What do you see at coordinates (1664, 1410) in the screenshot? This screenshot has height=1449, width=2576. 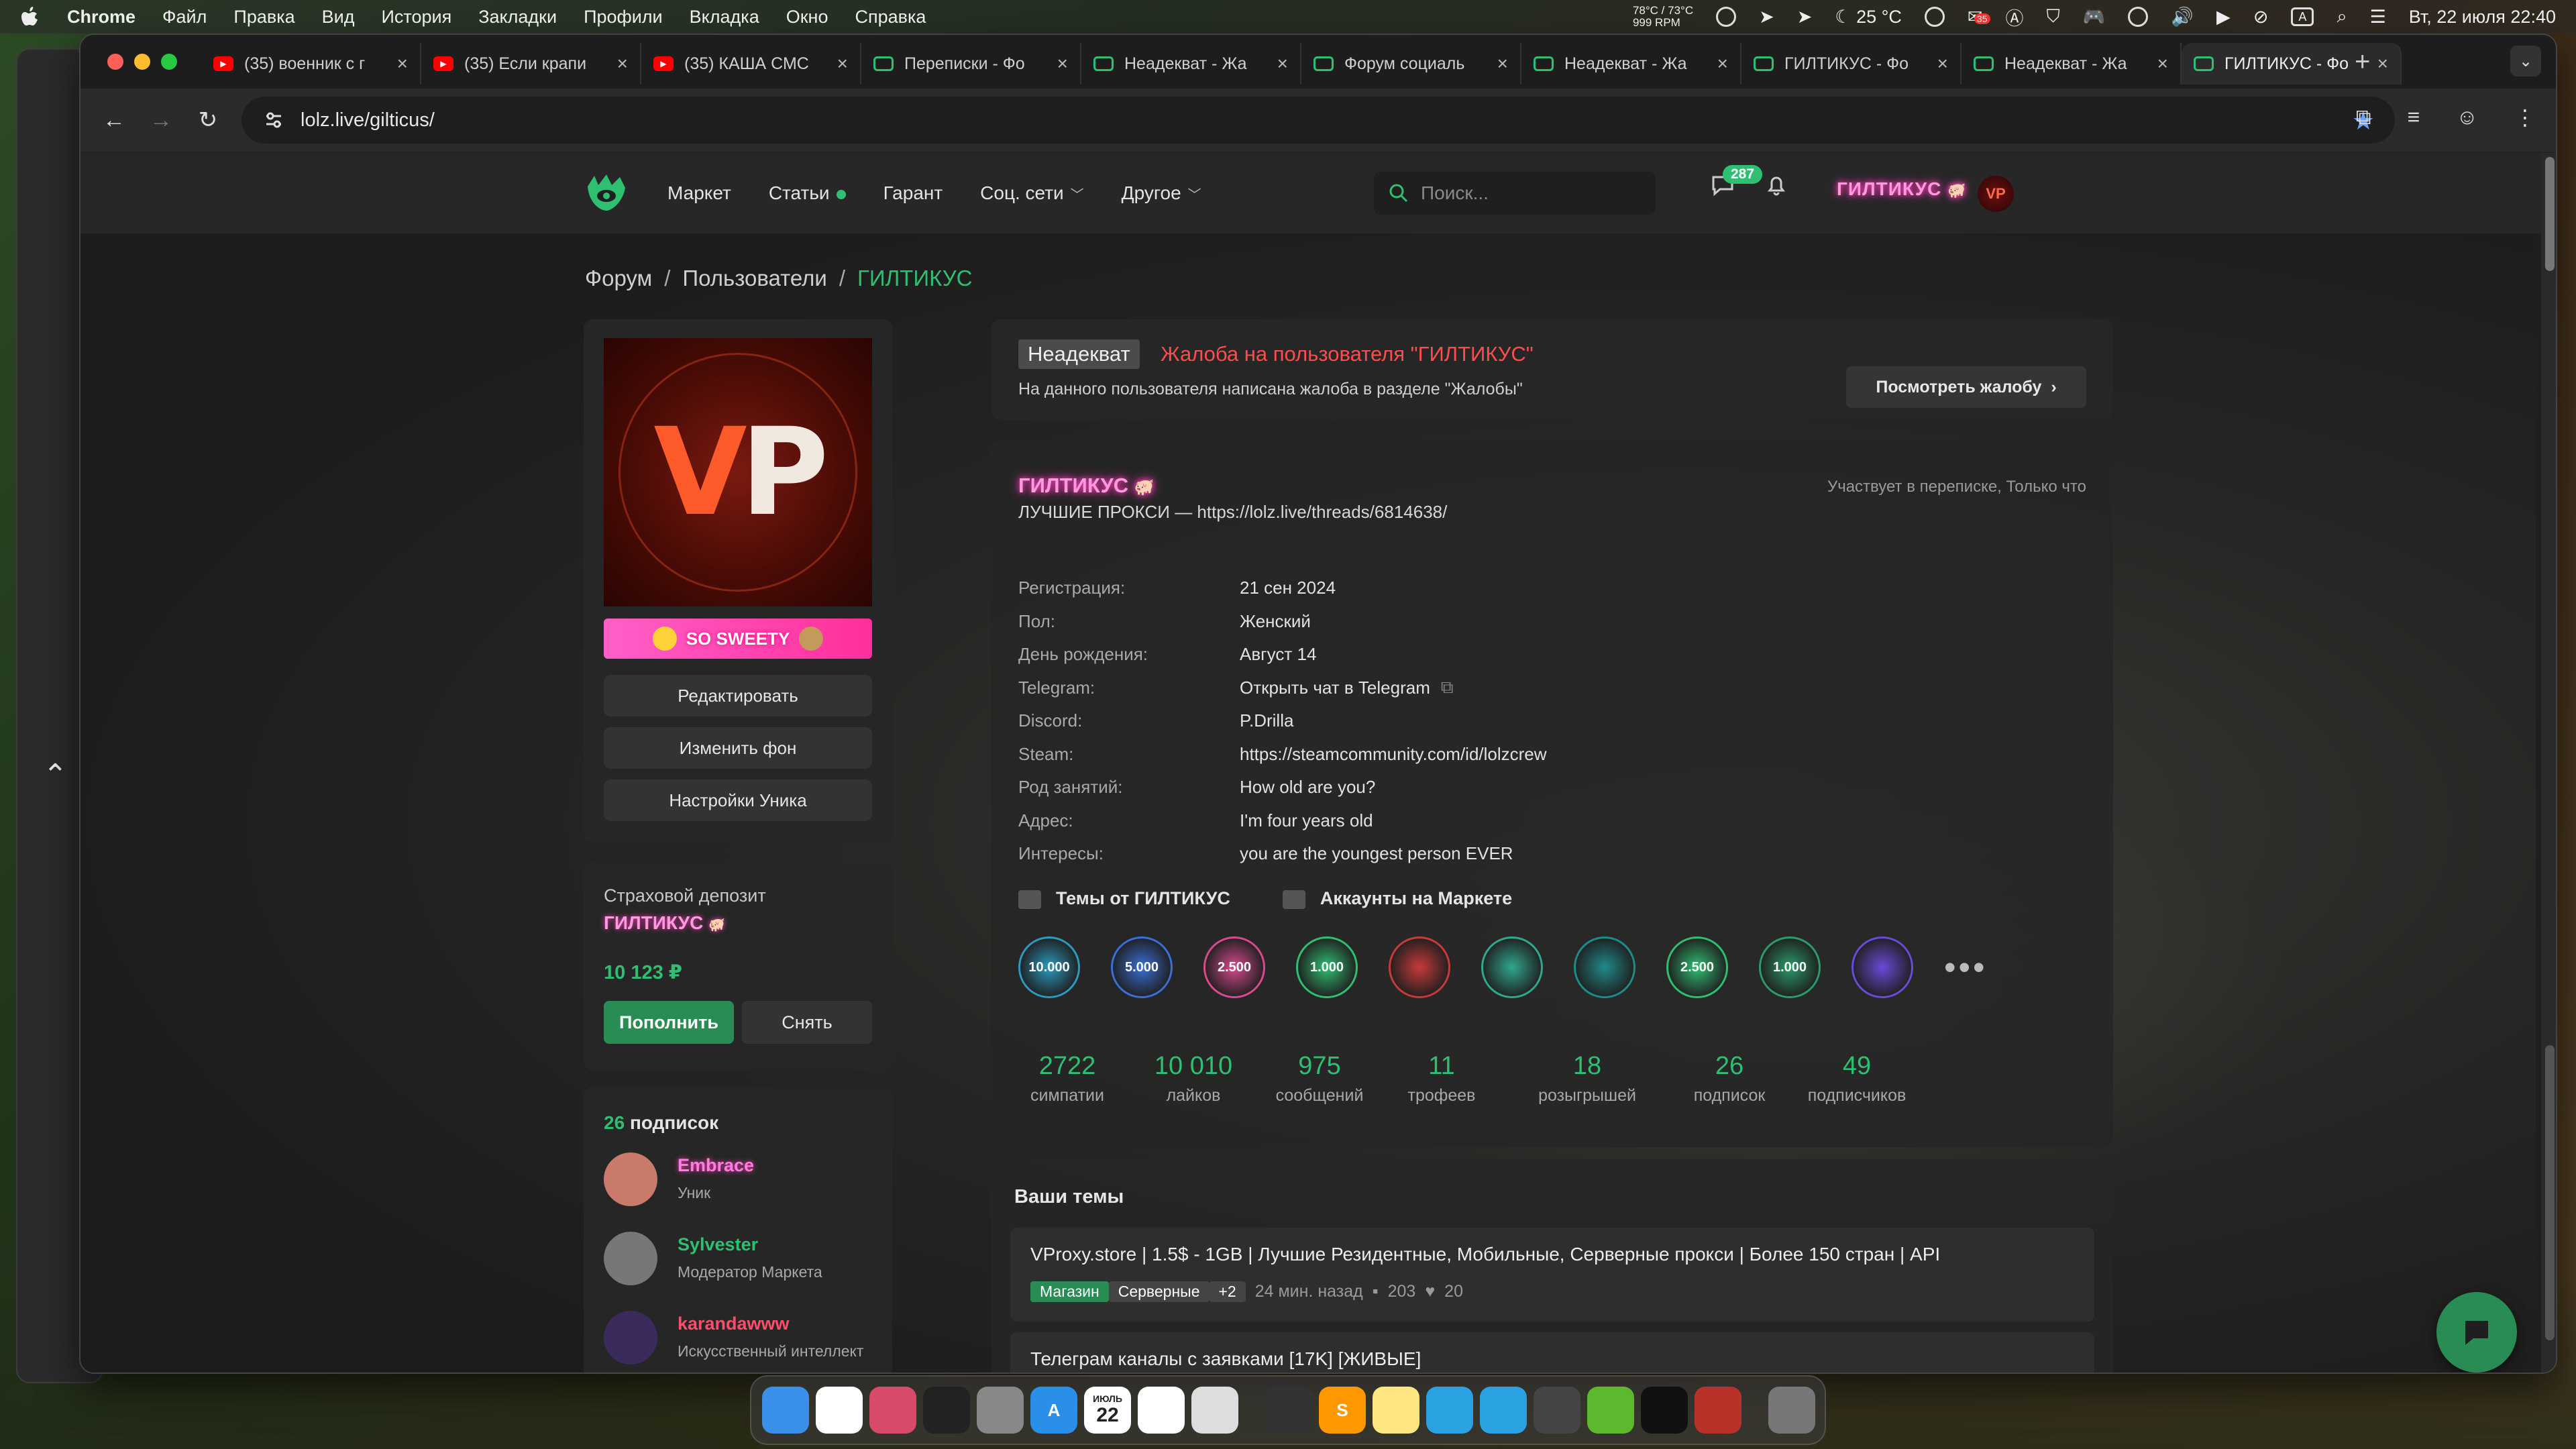 I see `dock-terminal-icon` at bounding box center [1664, 1410].